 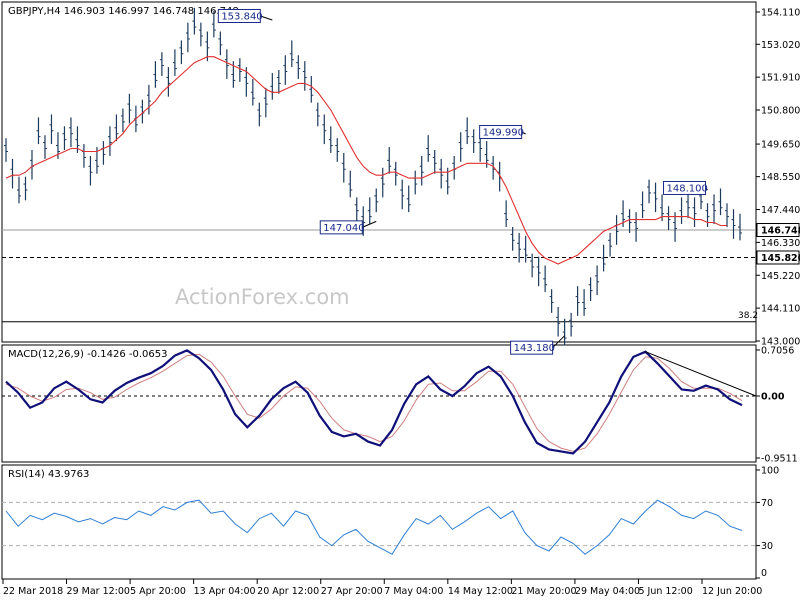 I want to click on price-y-tick-label: 149.650, so click(x=780, y=145).